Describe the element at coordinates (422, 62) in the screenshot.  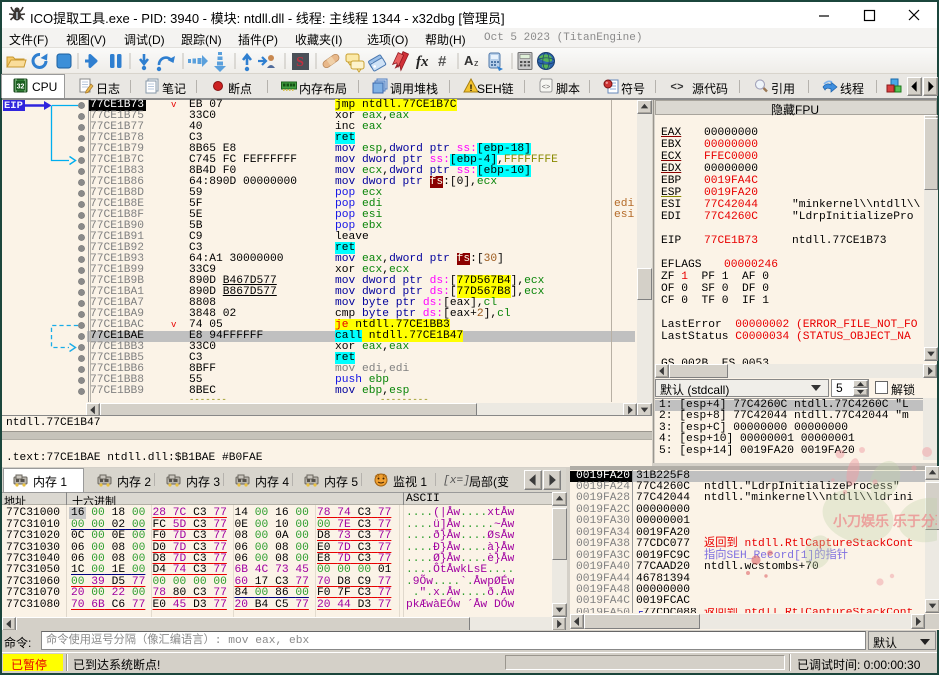
I see `svg-text: fx` at that location.